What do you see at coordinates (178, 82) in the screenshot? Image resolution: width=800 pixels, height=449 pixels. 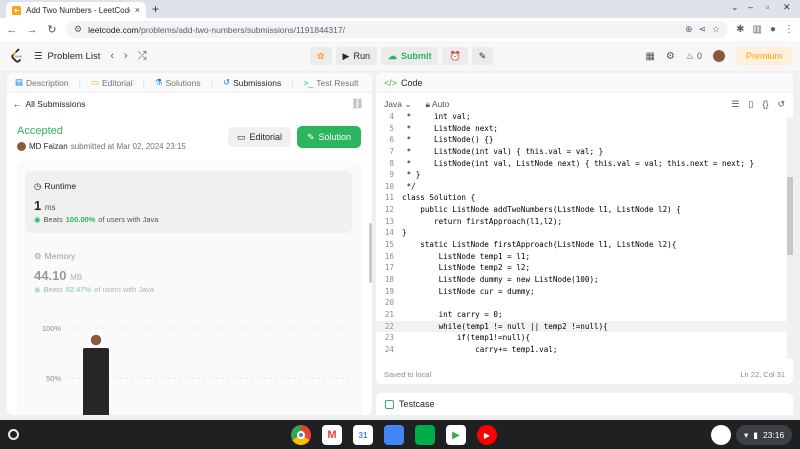 I see `tab-solutions: ⚗ Solutions` at bounding box center [178, 82].